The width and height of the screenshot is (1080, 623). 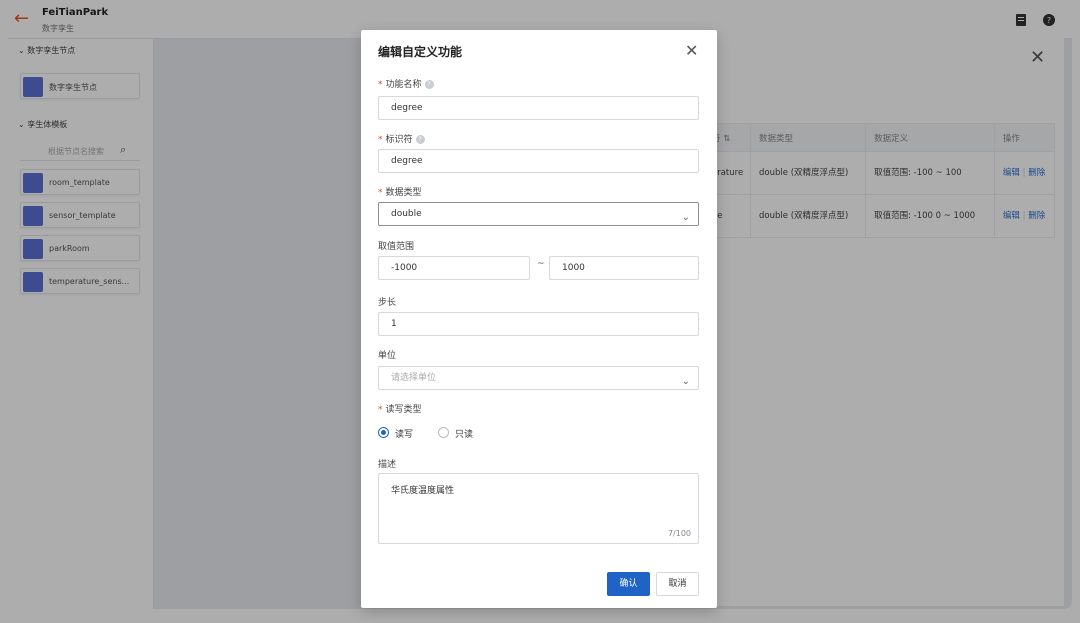 I want to click on range-min-input: -1000, so click(x=454, y=268).